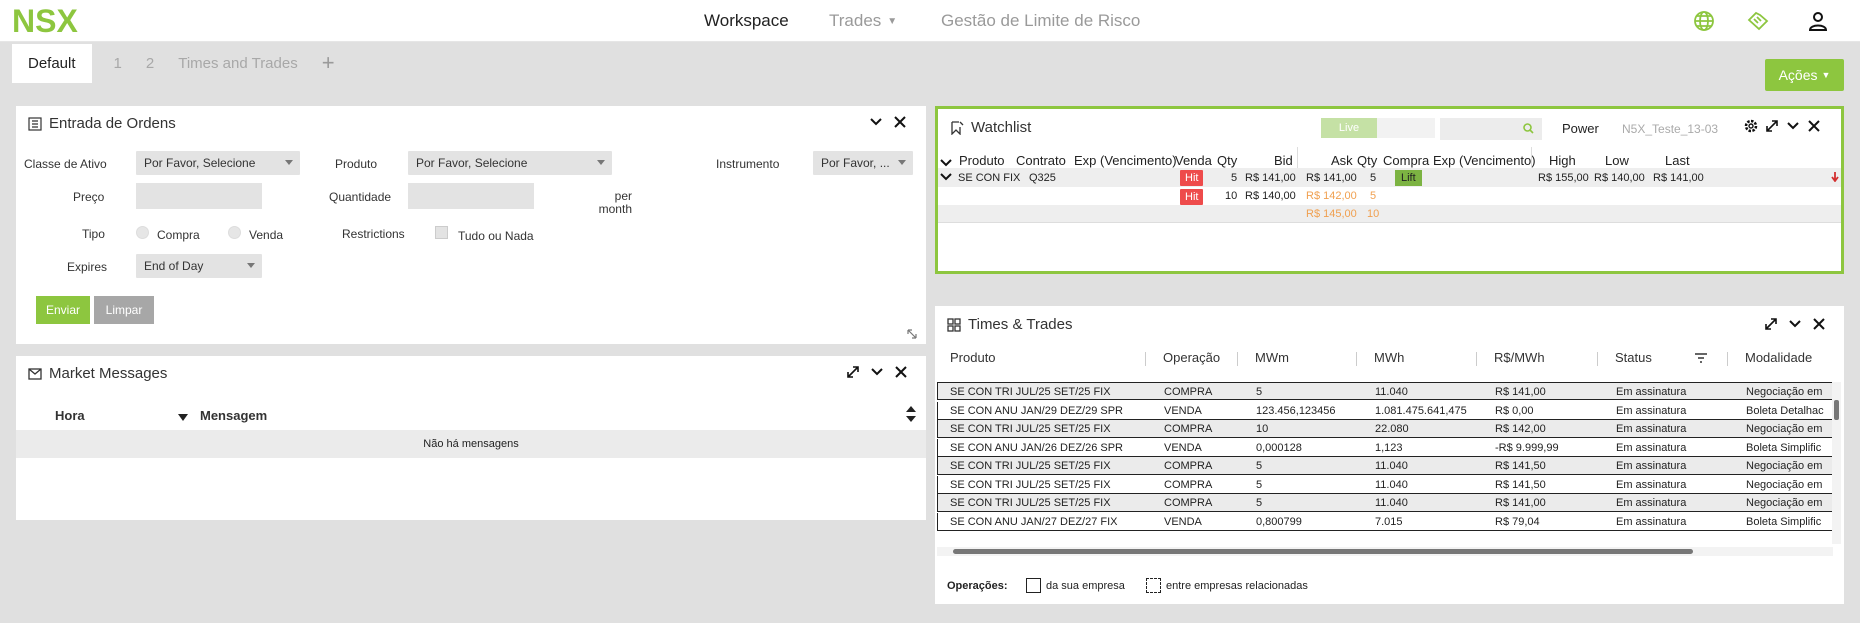 Image resolution: width=1860 pixels, height=623 pixels. I want to click on wl-header-compra: Compra, so click(1406, 160).